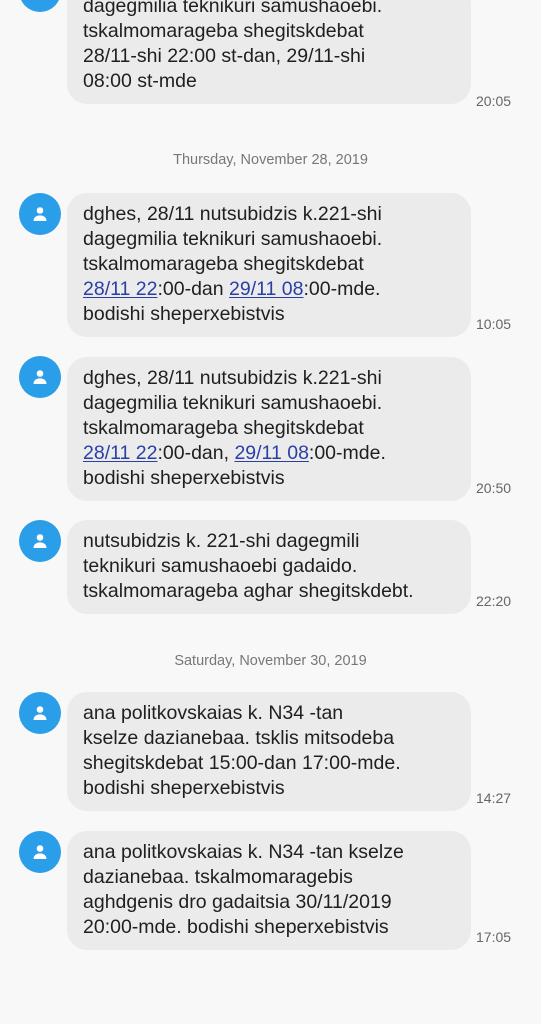  What do you see at coordinates (494, 798) in the screenshot?
I see `message-time: 14:27` at bounding box center [494, 798].